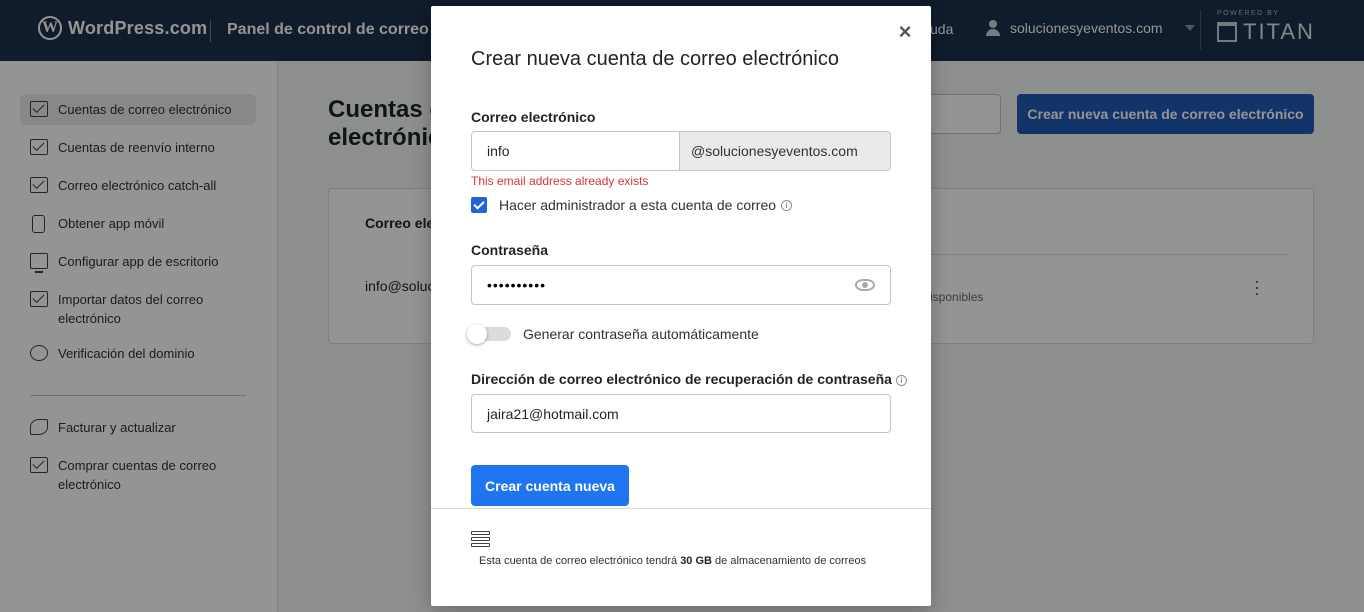 This screenshot has width=1364, height=612. I want to click on storage-amount: 30 GB, so click(696, 561).